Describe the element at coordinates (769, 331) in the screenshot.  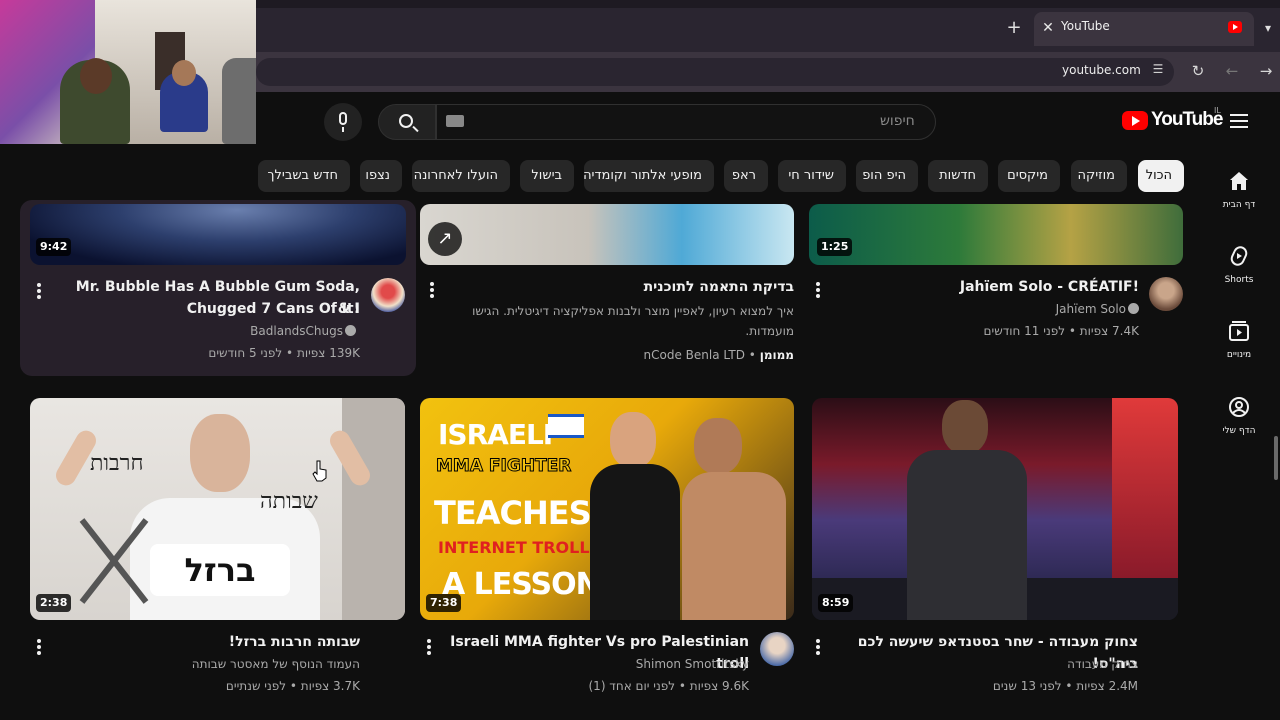
I see `ad-description-line-2: מועמדות.` at that location.